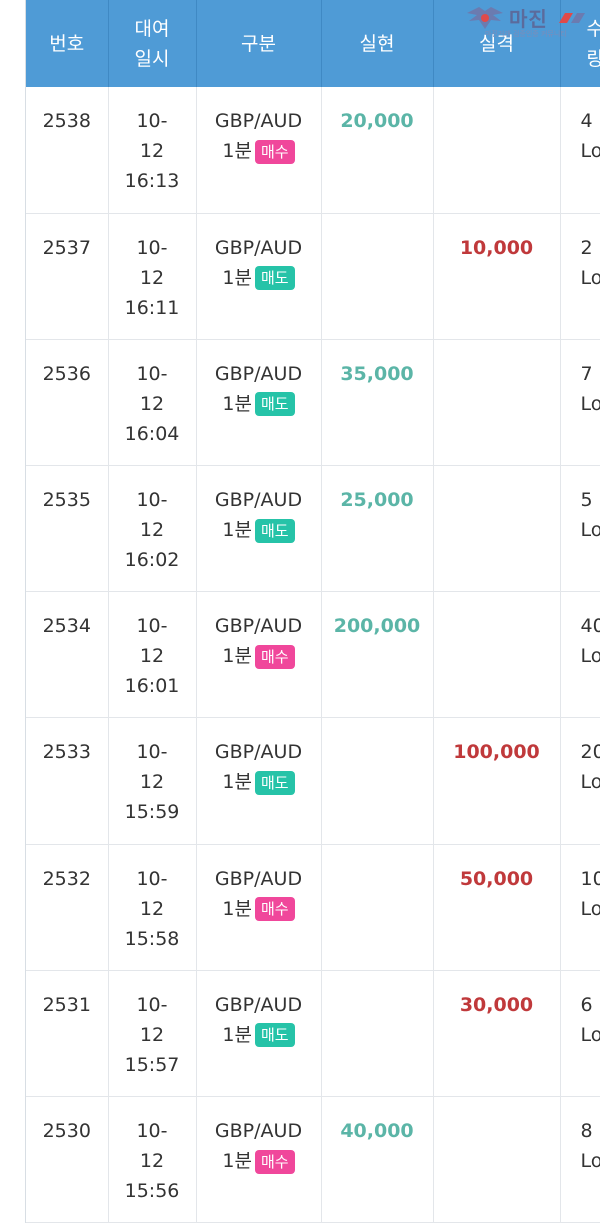 The height and width of the screenshot is (1223, 600). I want to click on row-number: 2536, so click(66, 373).